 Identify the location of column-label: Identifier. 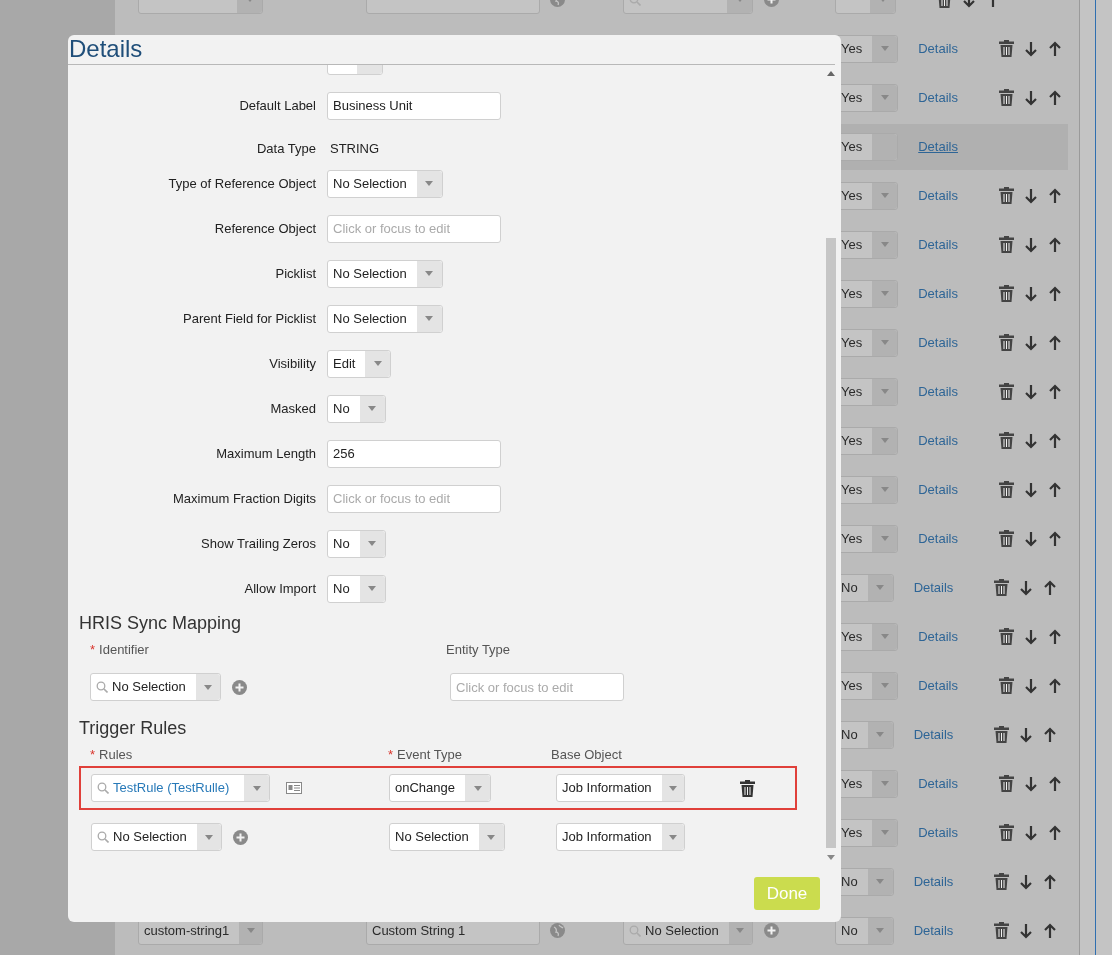
(124, 650).